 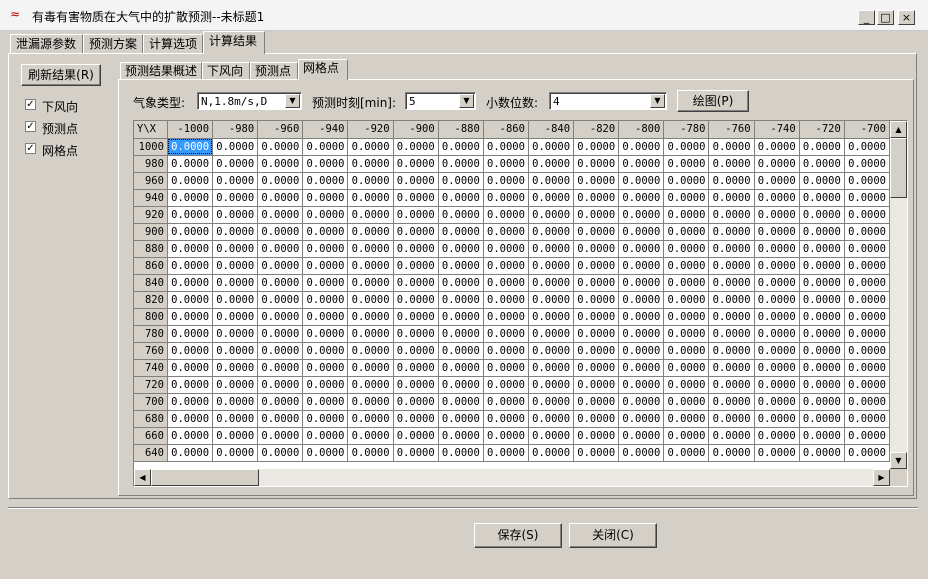 What do you see at coordinates (113, 44) in the screenshot?
I see `tab-forecast-plan: 预测方案` at bounding box center [113, 44].